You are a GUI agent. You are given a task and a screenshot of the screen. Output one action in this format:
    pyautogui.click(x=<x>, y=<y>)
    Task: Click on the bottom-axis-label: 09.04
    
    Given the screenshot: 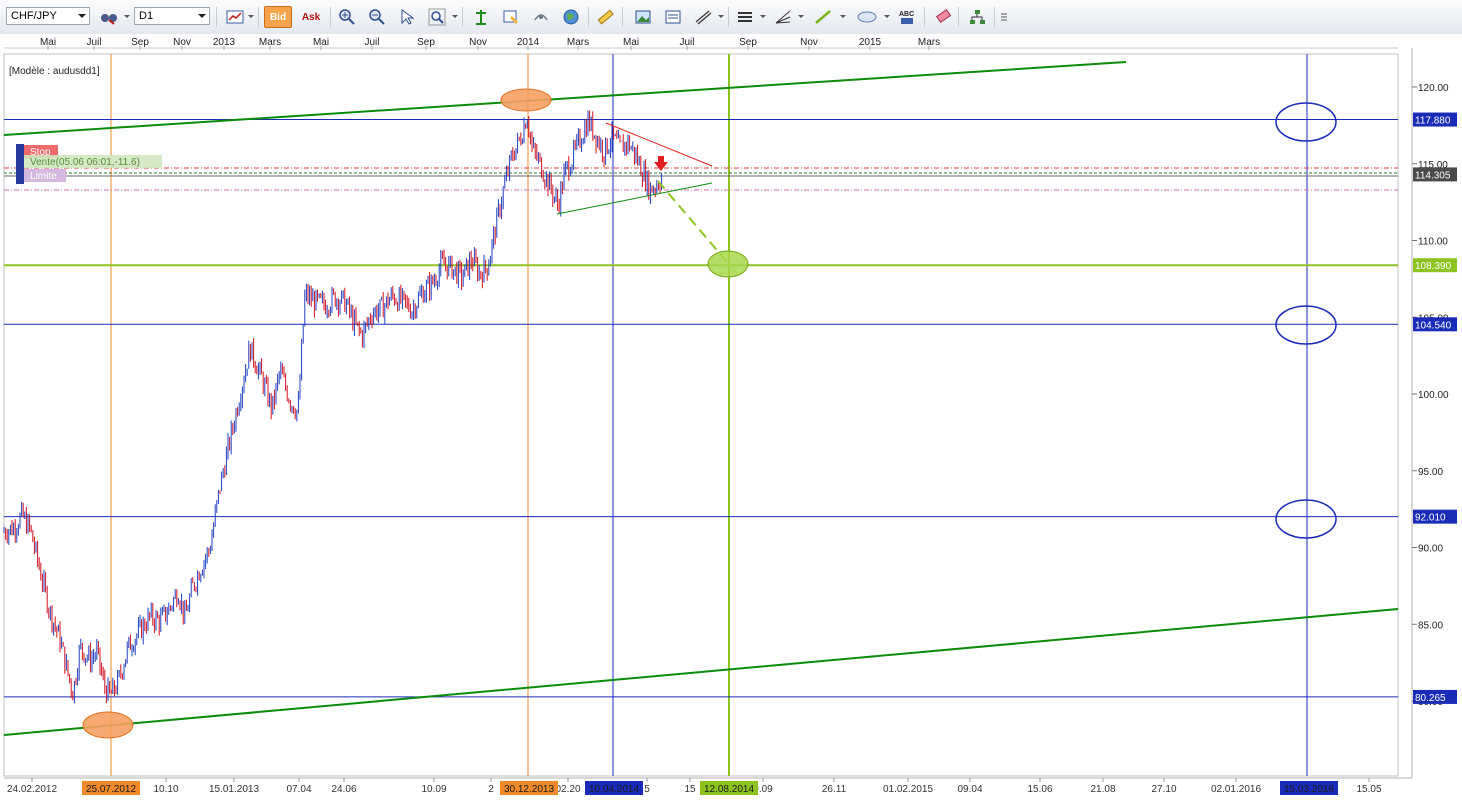 What is the action you would take?
    pyautogui.click(x=969, y=789)
    